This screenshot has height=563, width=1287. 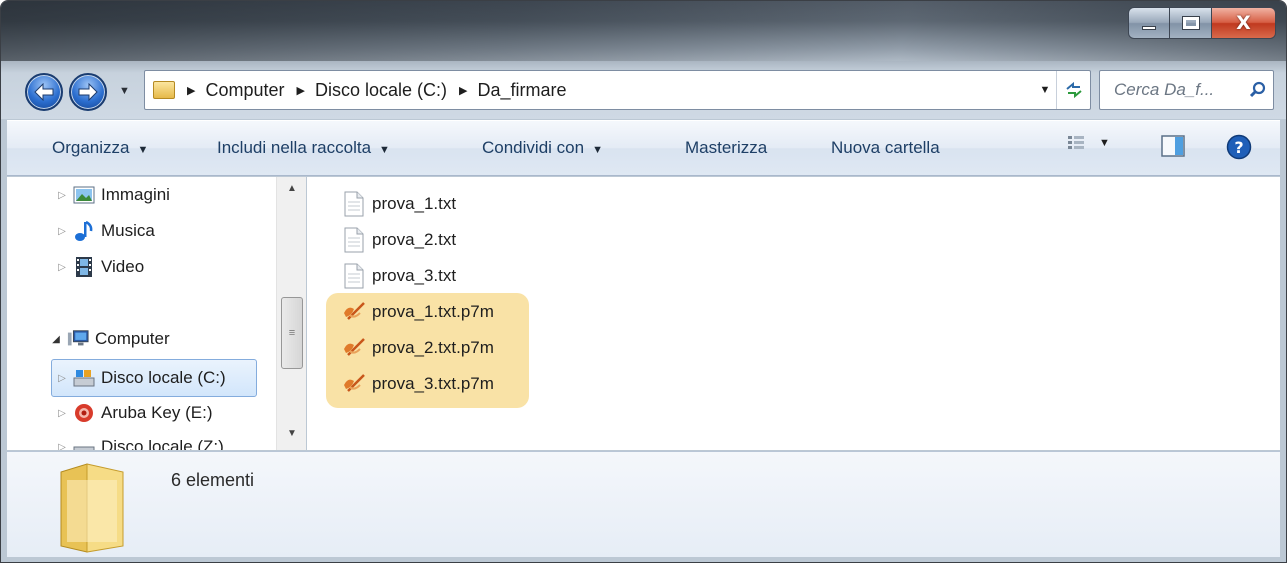 I want to click on file-item: prova_3.txt.p7m, so click(x=418, y=384).